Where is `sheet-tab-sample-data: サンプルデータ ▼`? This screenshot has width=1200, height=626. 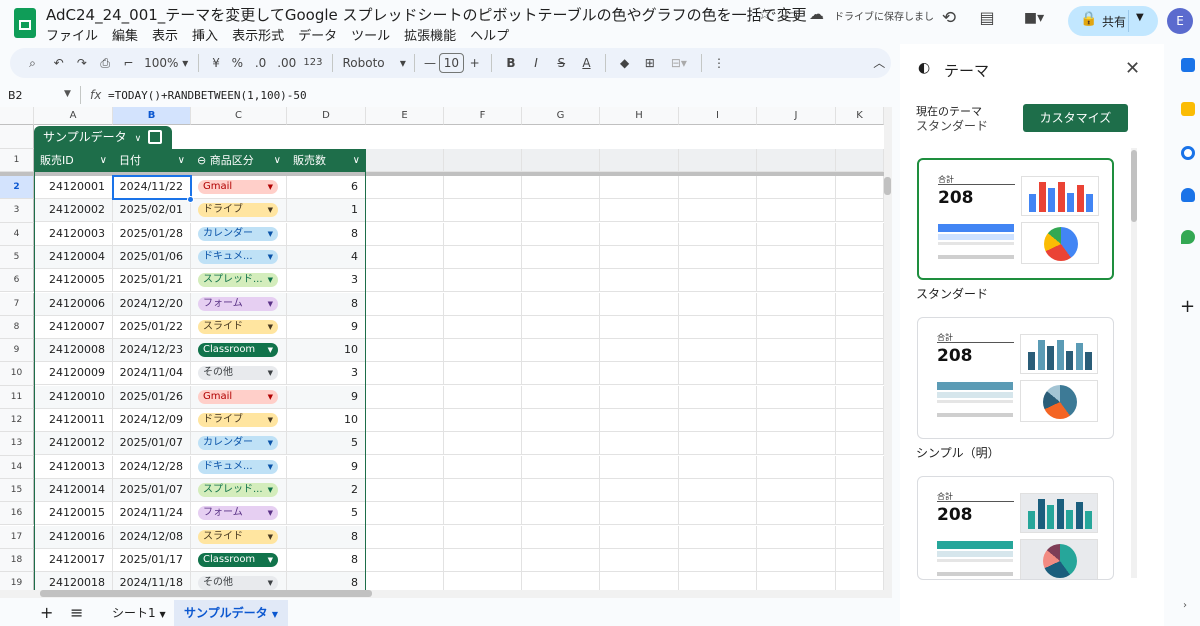
sheet-tab-sample-data: サンプルデータ ▼ is located at coordinates (231, 613).